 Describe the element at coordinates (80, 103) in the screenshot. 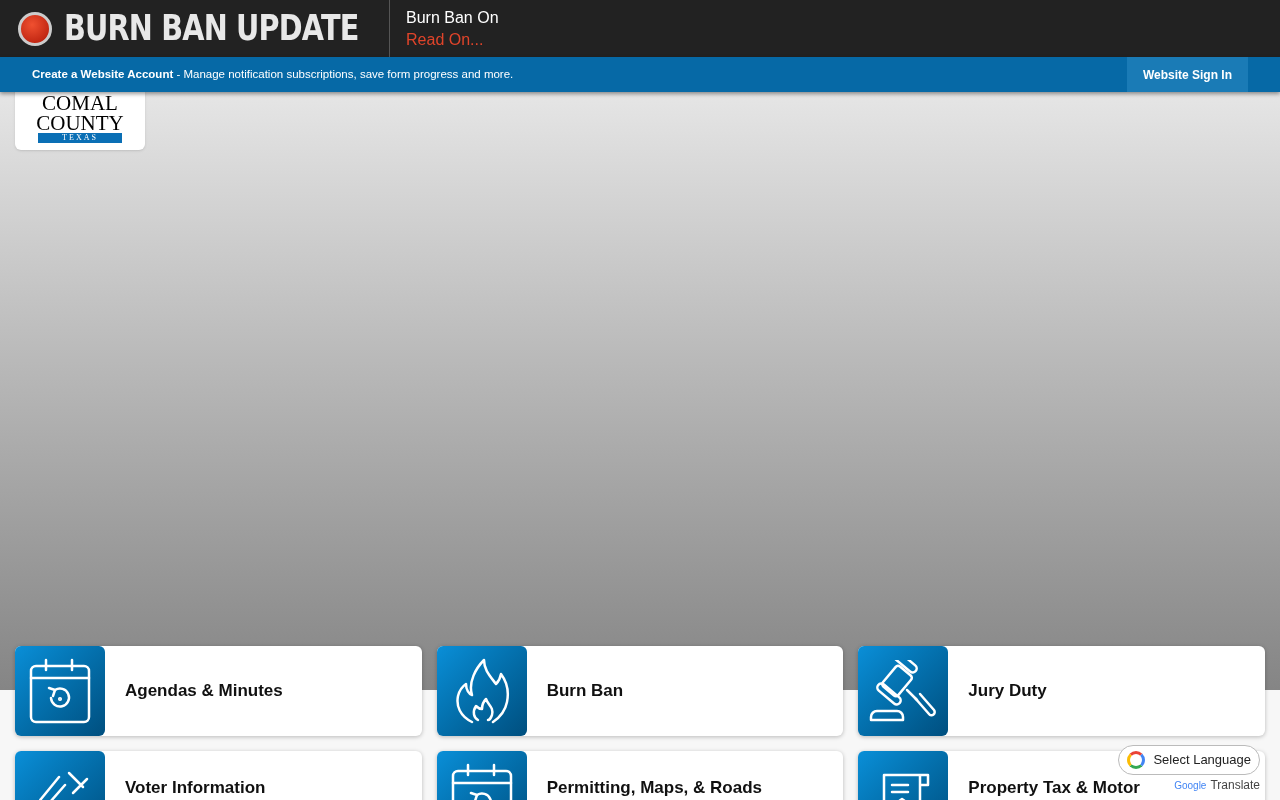

I see `logo-text: COMAL` at that location.